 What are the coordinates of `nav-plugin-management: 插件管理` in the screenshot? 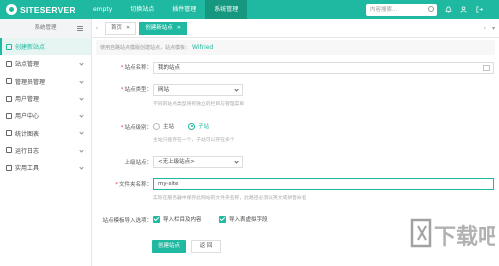 It's located at (184, 9).